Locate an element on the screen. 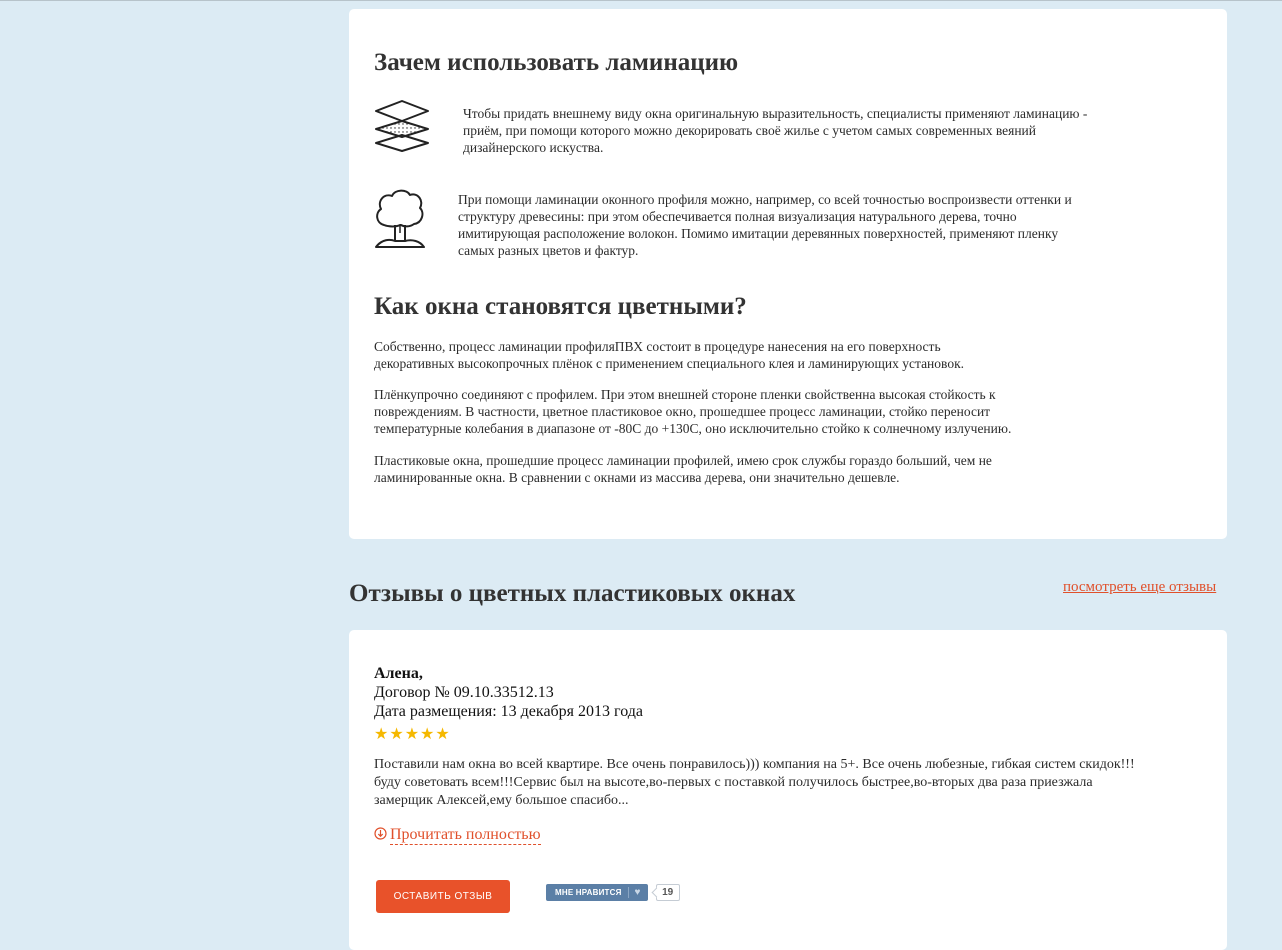 This screenshot has width=1282, height=950. layers-icon is located at coordinates (402, 128).